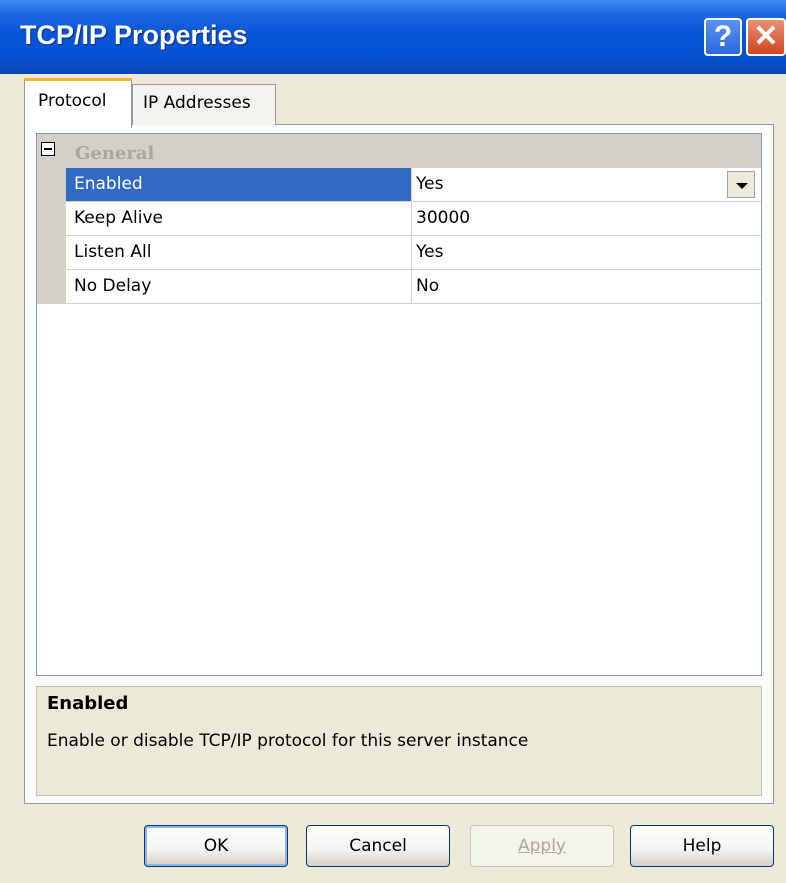  Describe the element at coordinates (702, 846) in the screenshot. I see `help-button: Help` at that location.